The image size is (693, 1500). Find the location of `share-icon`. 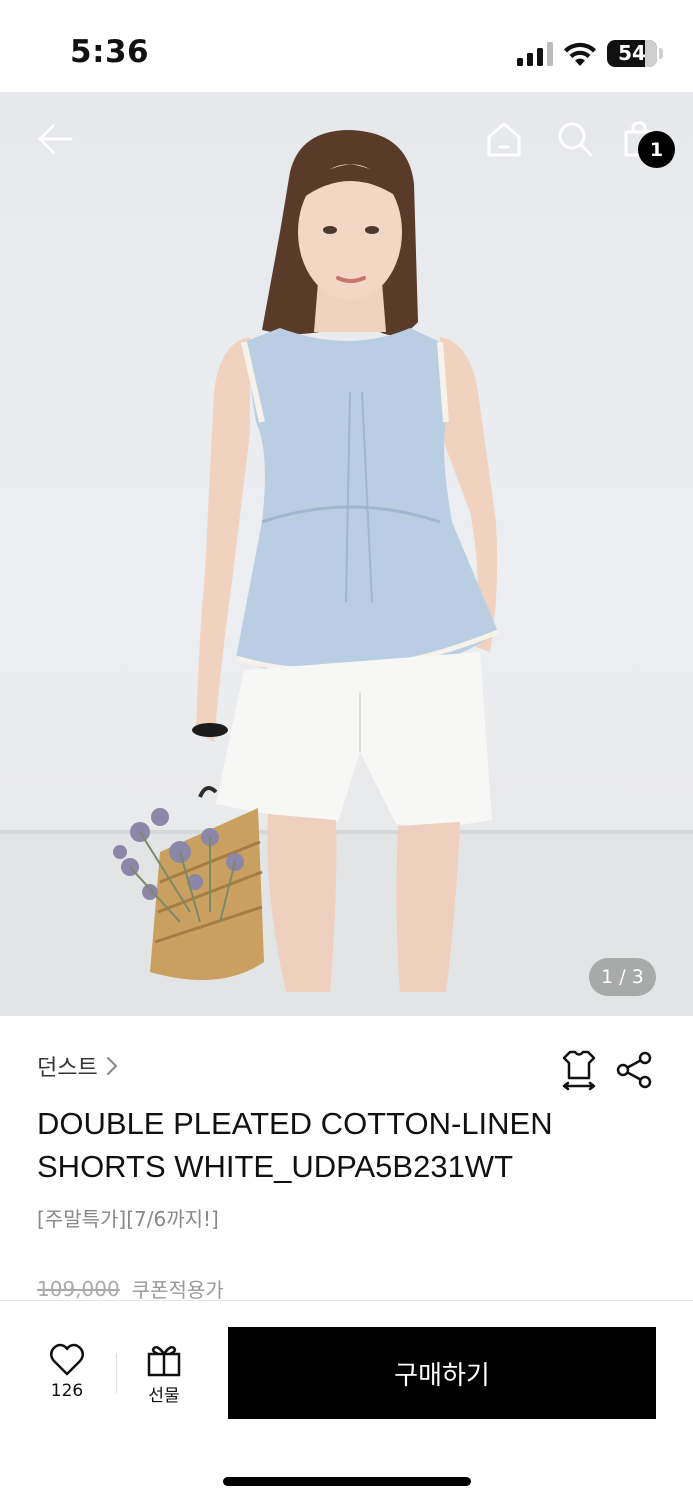

share-icon is located at coordinates (634, 1070).